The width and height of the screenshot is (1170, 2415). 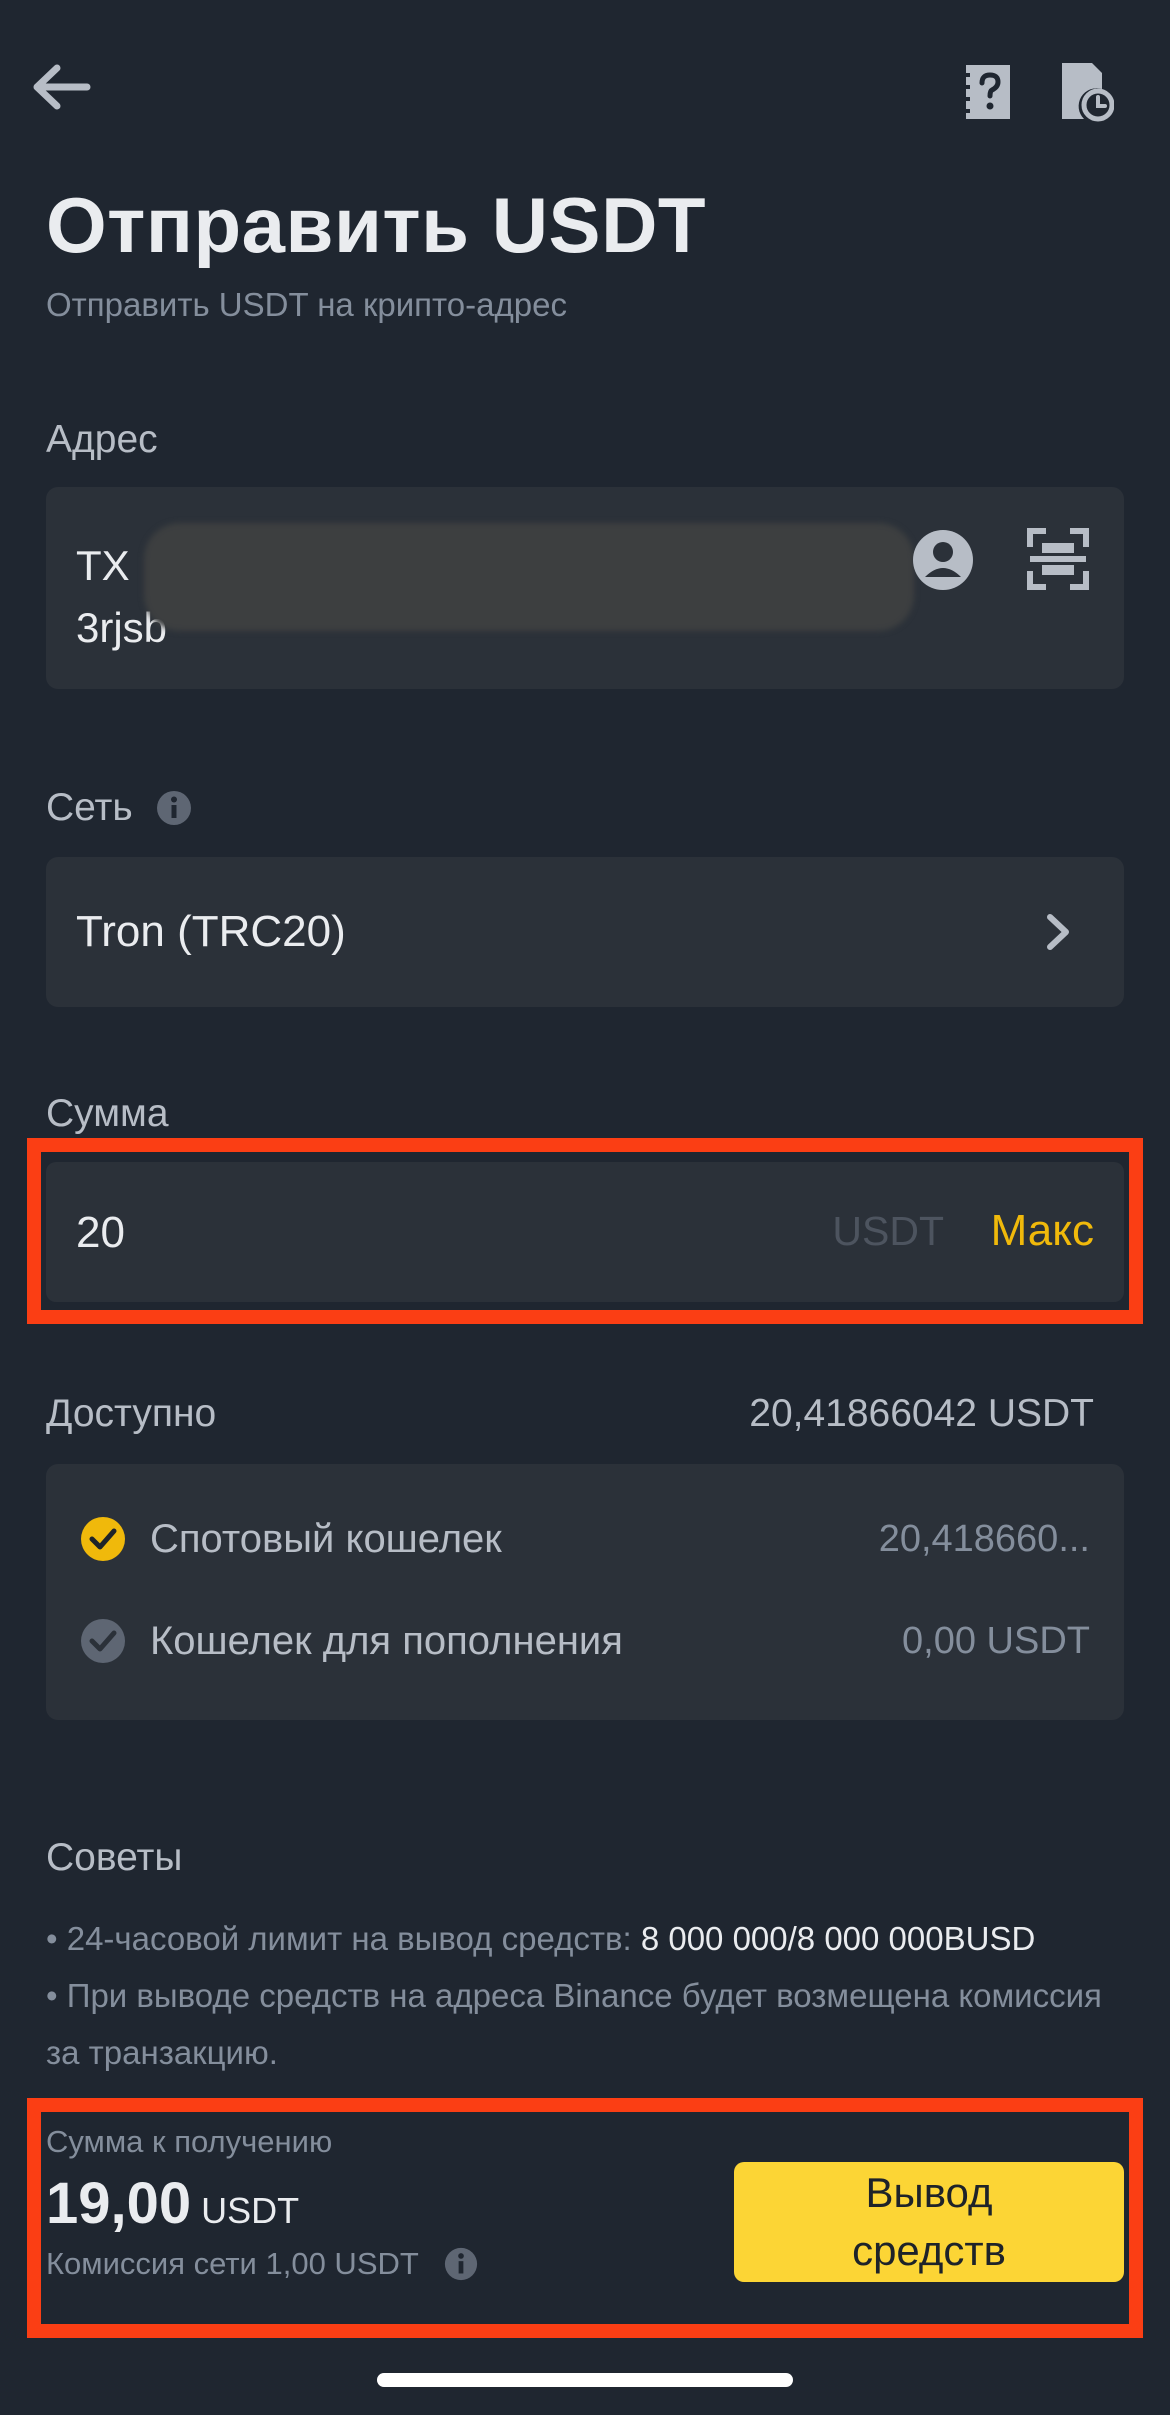 I want to click on network-label-row: Сеть, so click(x=119, y=808).